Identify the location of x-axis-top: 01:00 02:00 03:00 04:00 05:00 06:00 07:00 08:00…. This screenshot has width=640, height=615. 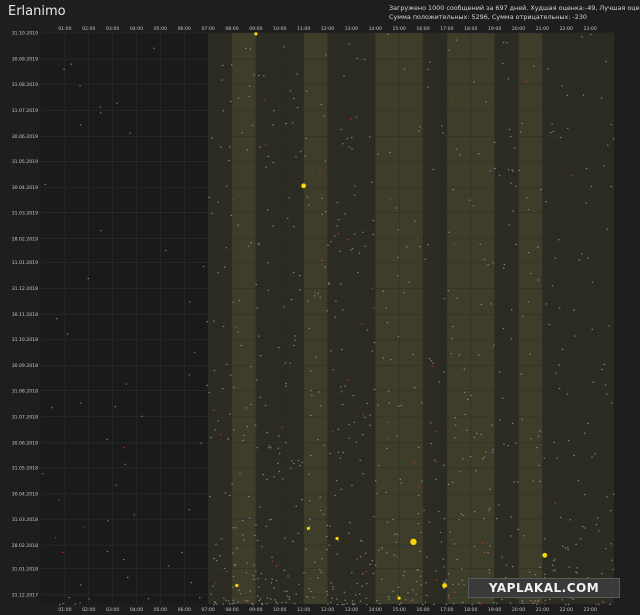
(327, 29).